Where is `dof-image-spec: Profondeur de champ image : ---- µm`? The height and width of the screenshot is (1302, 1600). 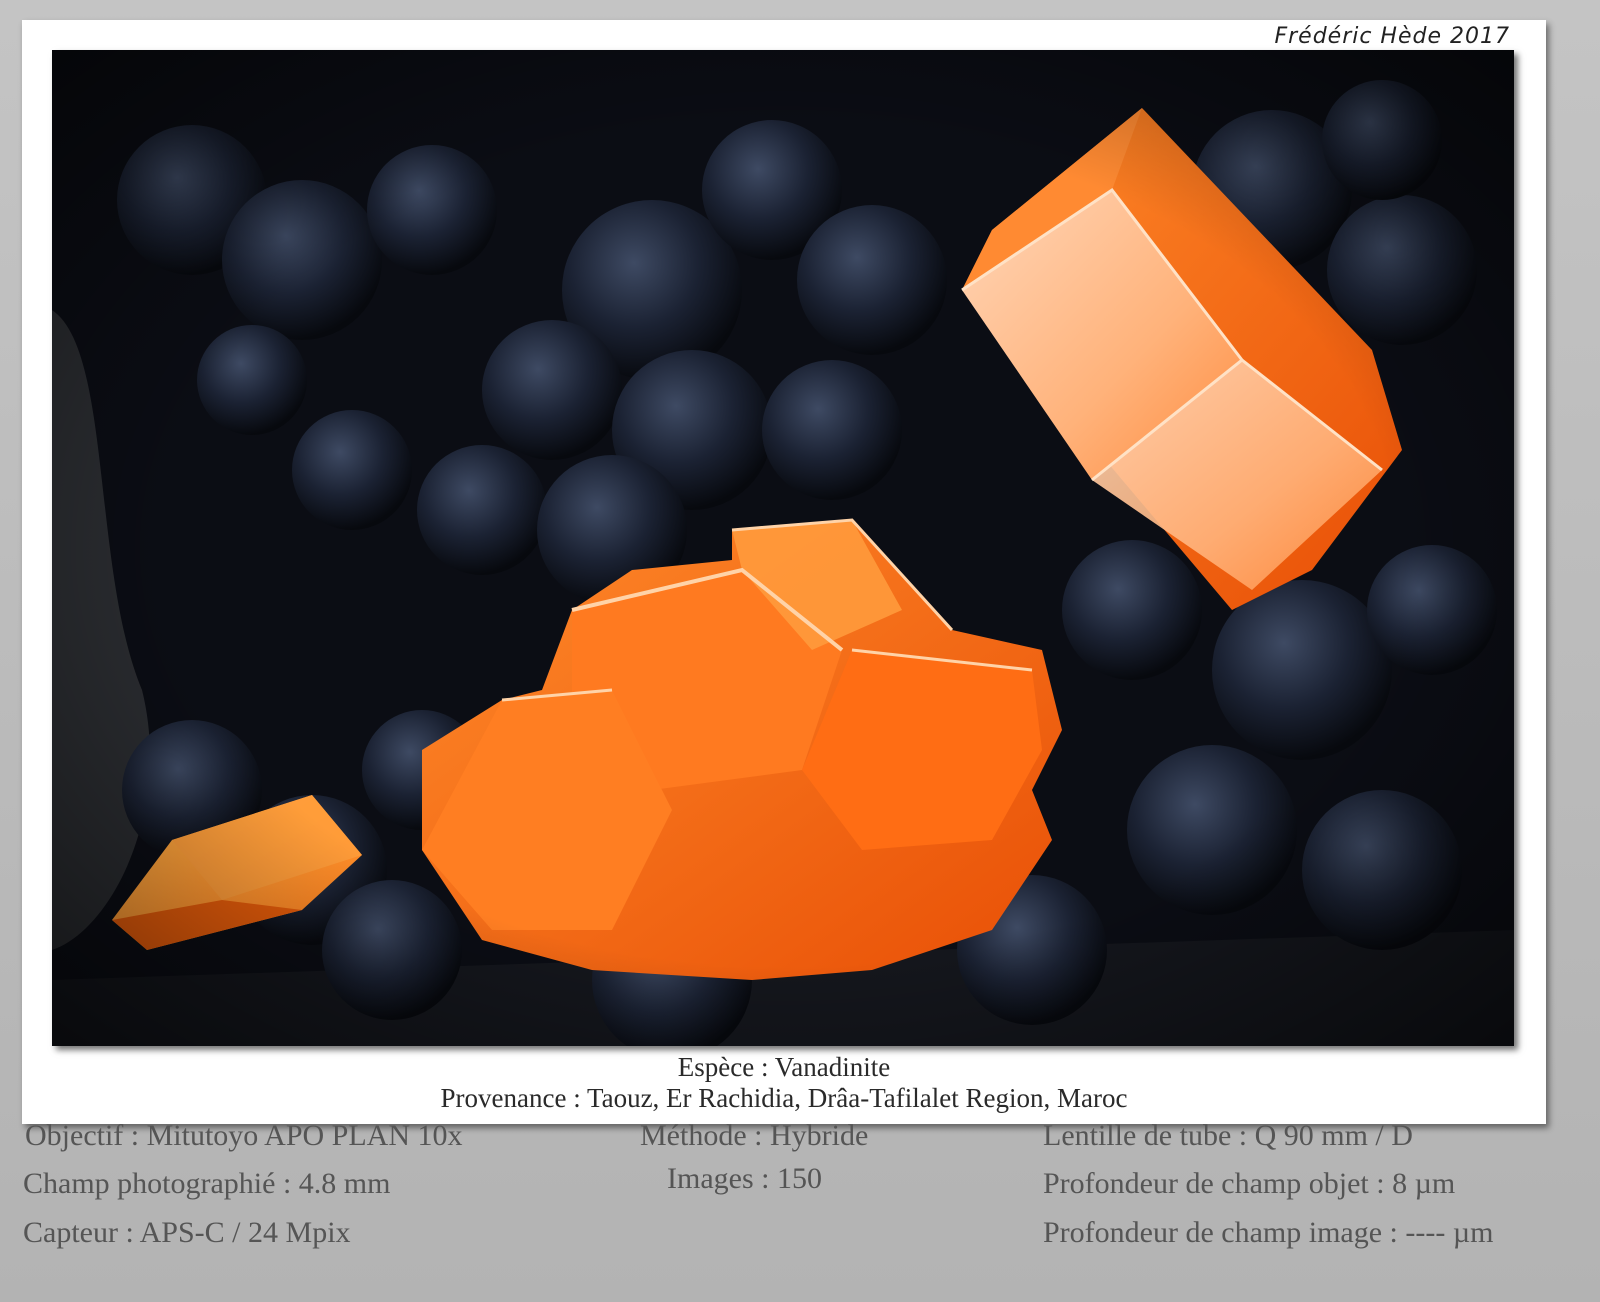
dof-image-spec: Profondeur de champ image : ---- µm is located at coordinates (1268, 1232).